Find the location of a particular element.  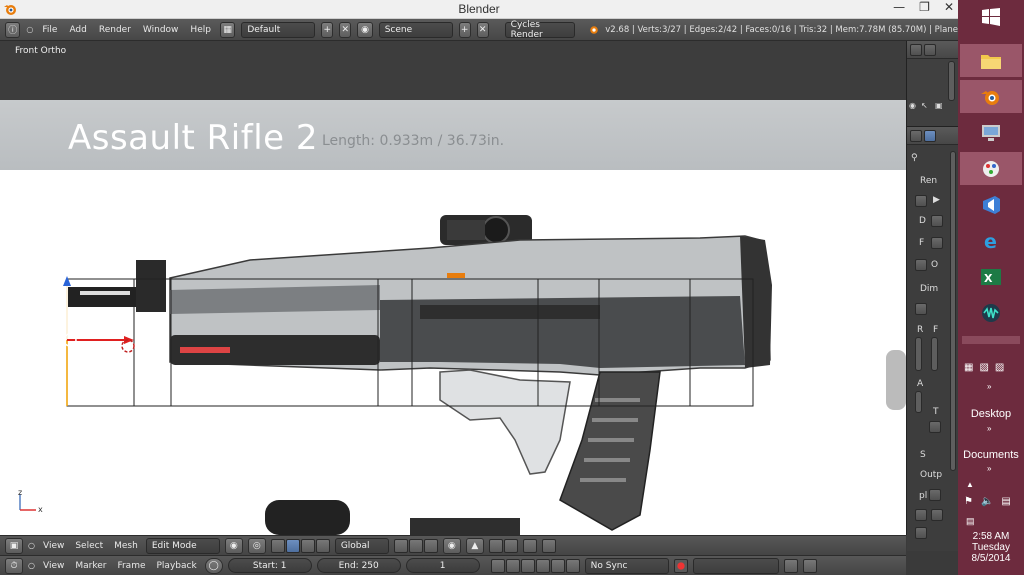

render-preview-icon is located at coordinates (529, 545).